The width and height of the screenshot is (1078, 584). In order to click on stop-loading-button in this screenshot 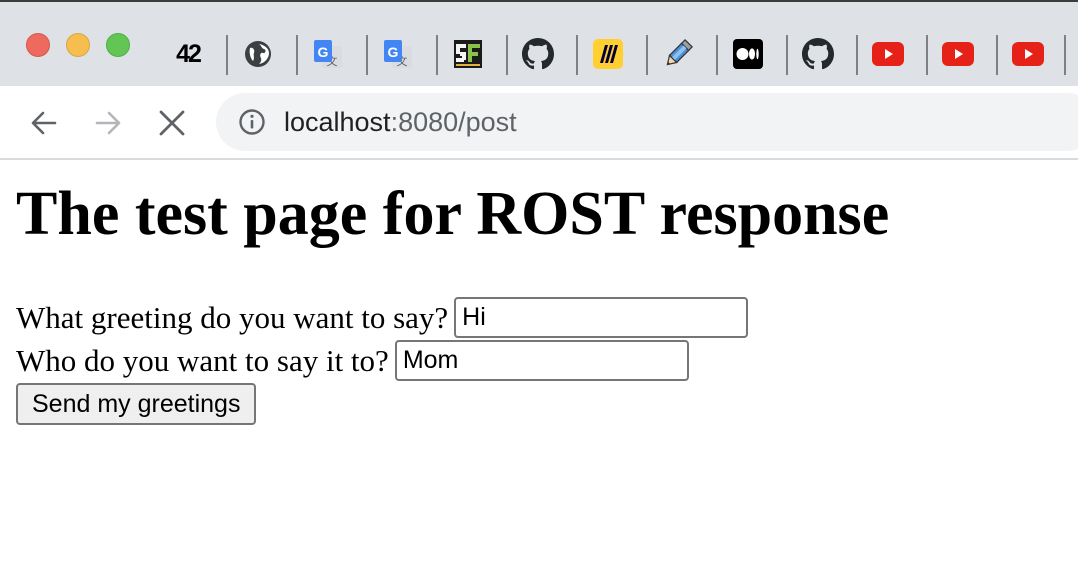, I will do `click(172, 123)`.